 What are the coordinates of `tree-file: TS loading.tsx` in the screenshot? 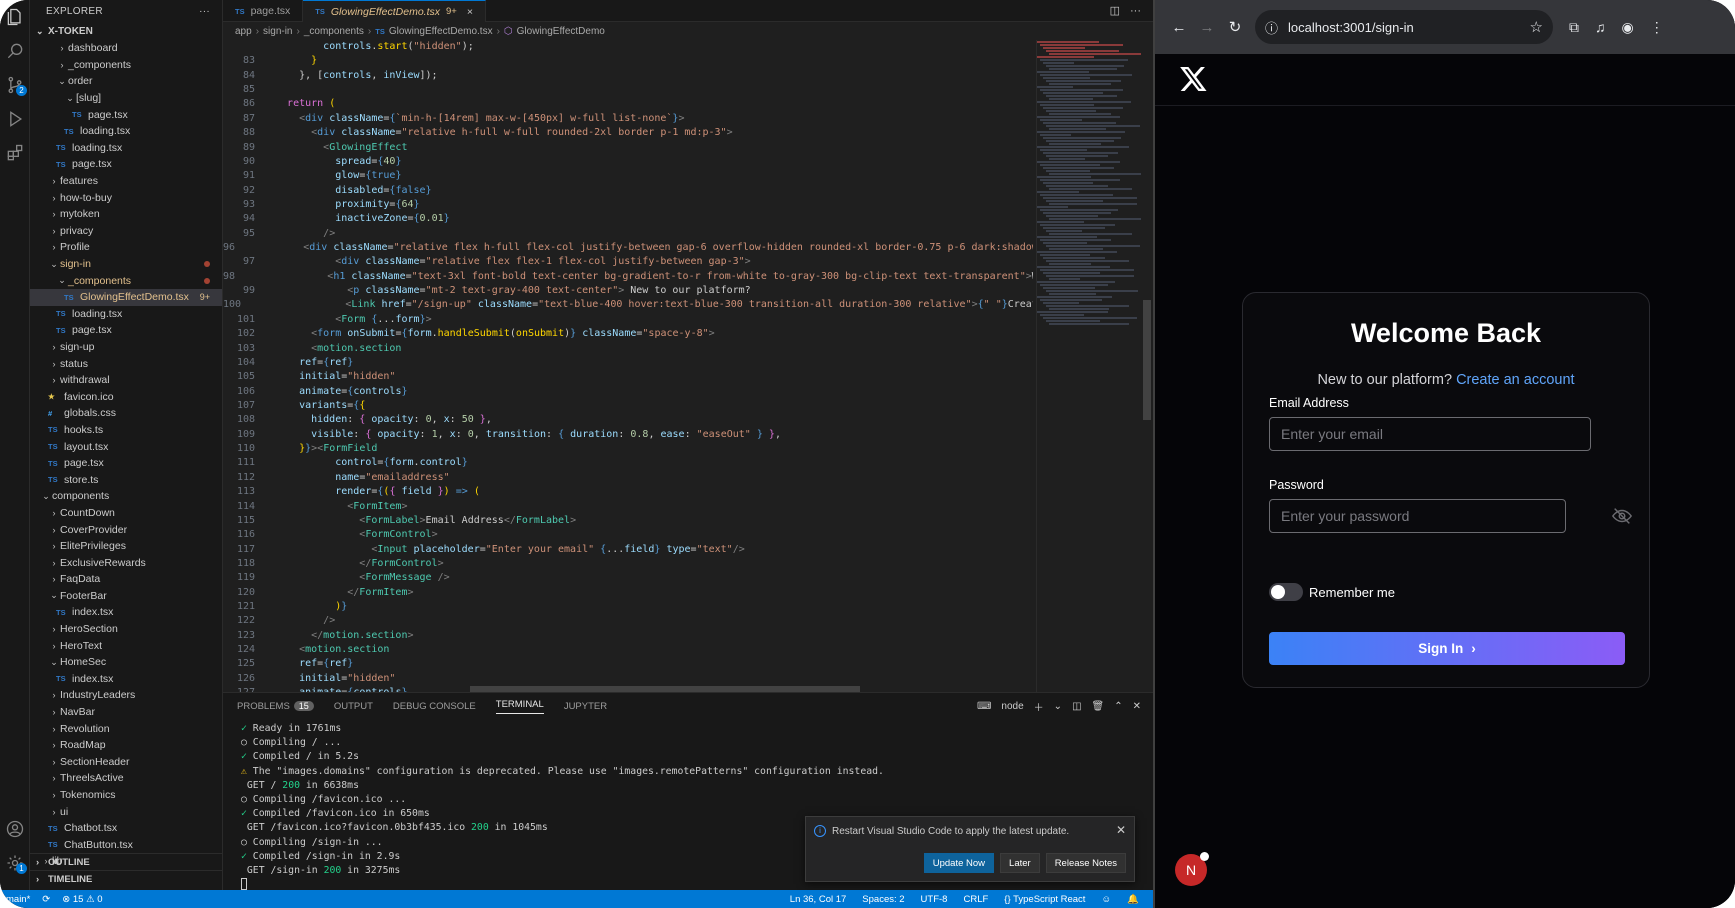 It's located at (126, 131).